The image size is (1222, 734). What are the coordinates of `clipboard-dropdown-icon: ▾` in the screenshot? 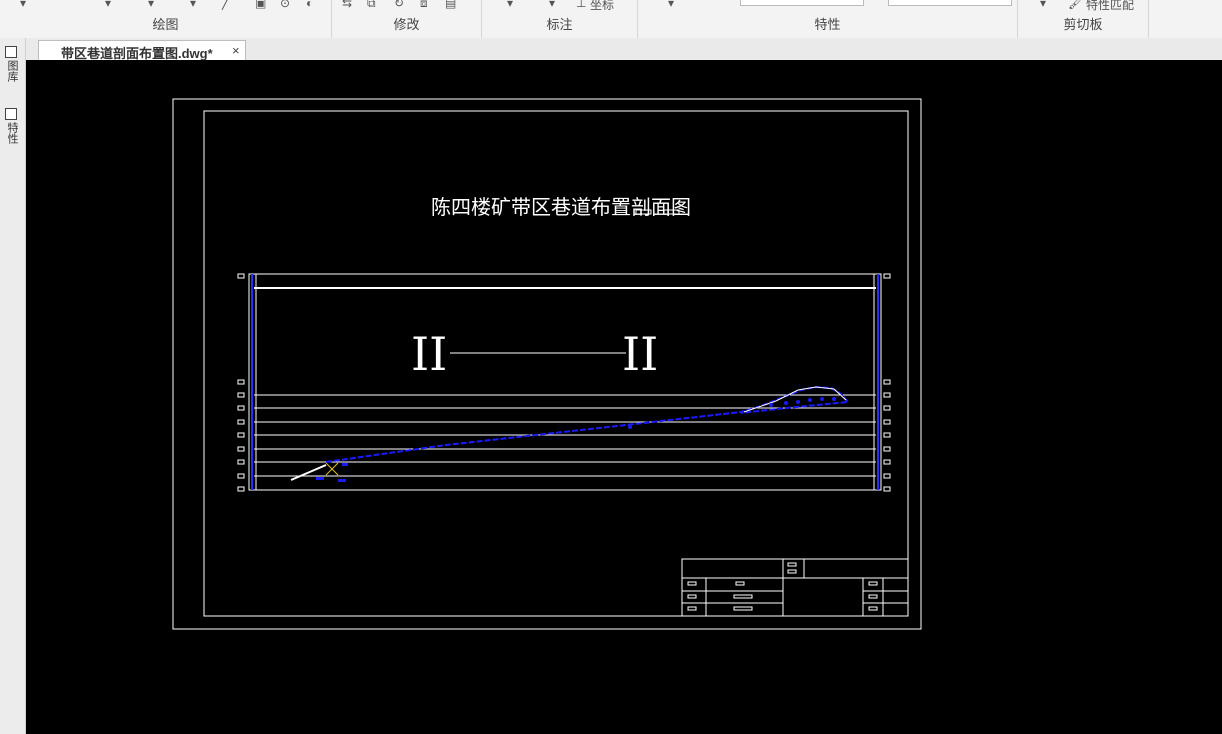 It's located at (1043, 5).